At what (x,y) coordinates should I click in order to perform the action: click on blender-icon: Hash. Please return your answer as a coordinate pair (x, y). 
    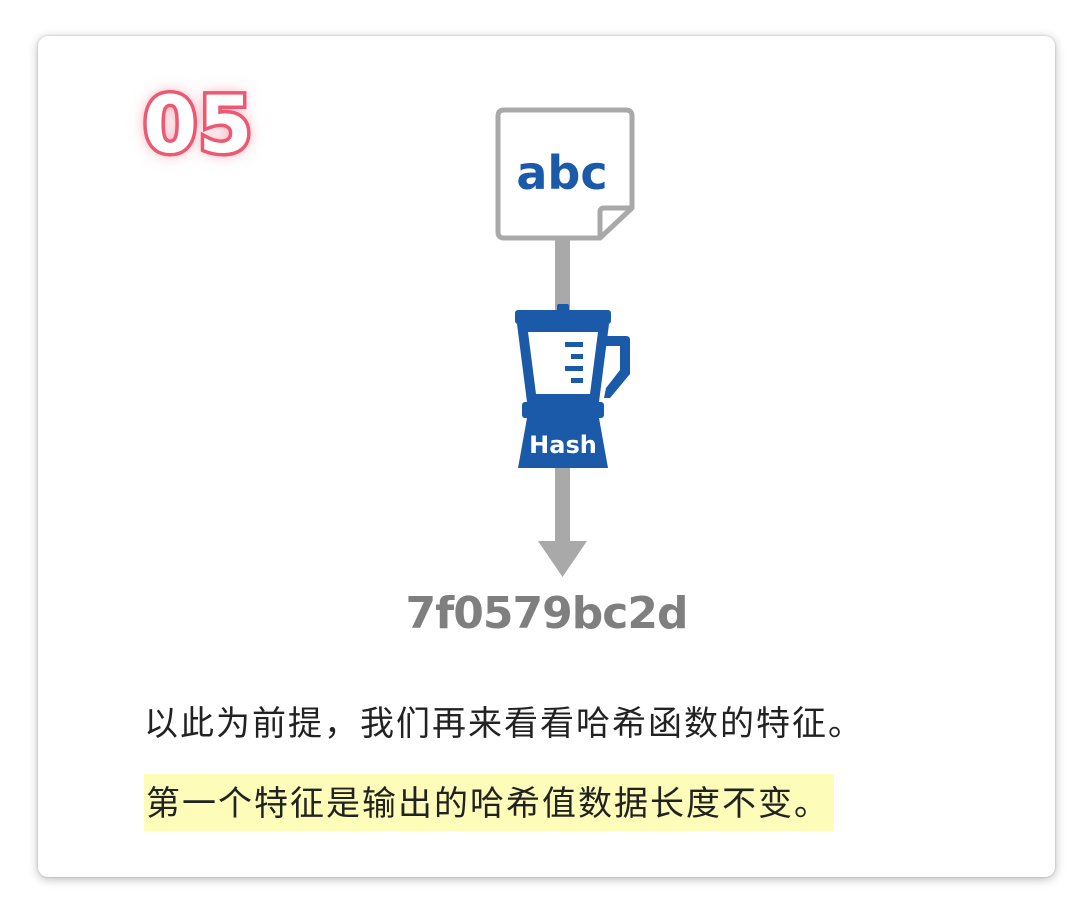
    Looking at the image, I should click on (572, 386).